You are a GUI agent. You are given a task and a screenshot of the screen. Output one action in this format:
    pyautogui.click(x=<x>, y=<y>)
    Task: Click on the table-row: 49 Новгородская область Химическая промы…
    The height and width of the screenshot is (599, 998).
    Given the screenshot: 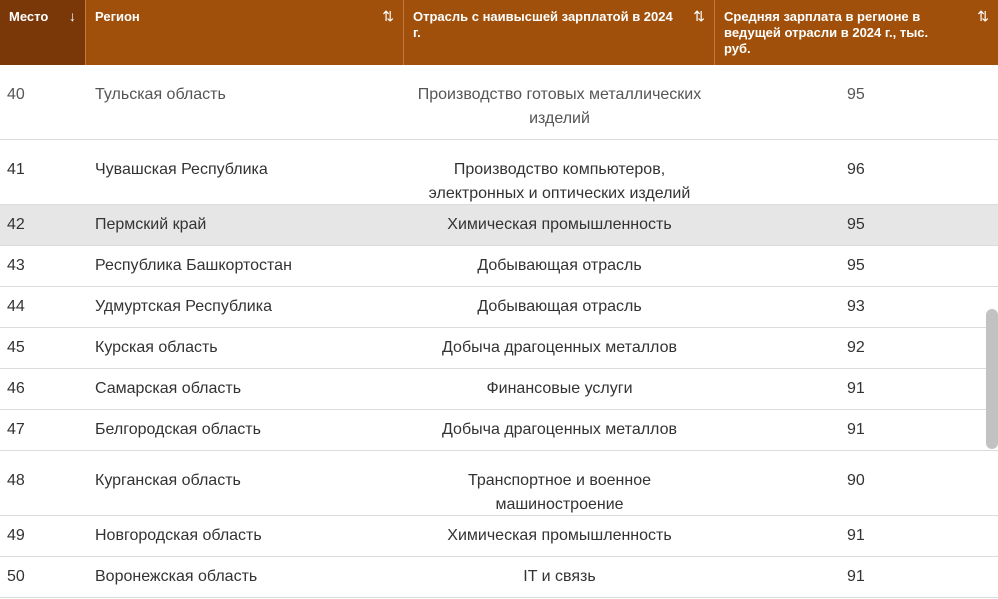 What is the action you would take?
    pyautogui.click(x=499, y=536)
    